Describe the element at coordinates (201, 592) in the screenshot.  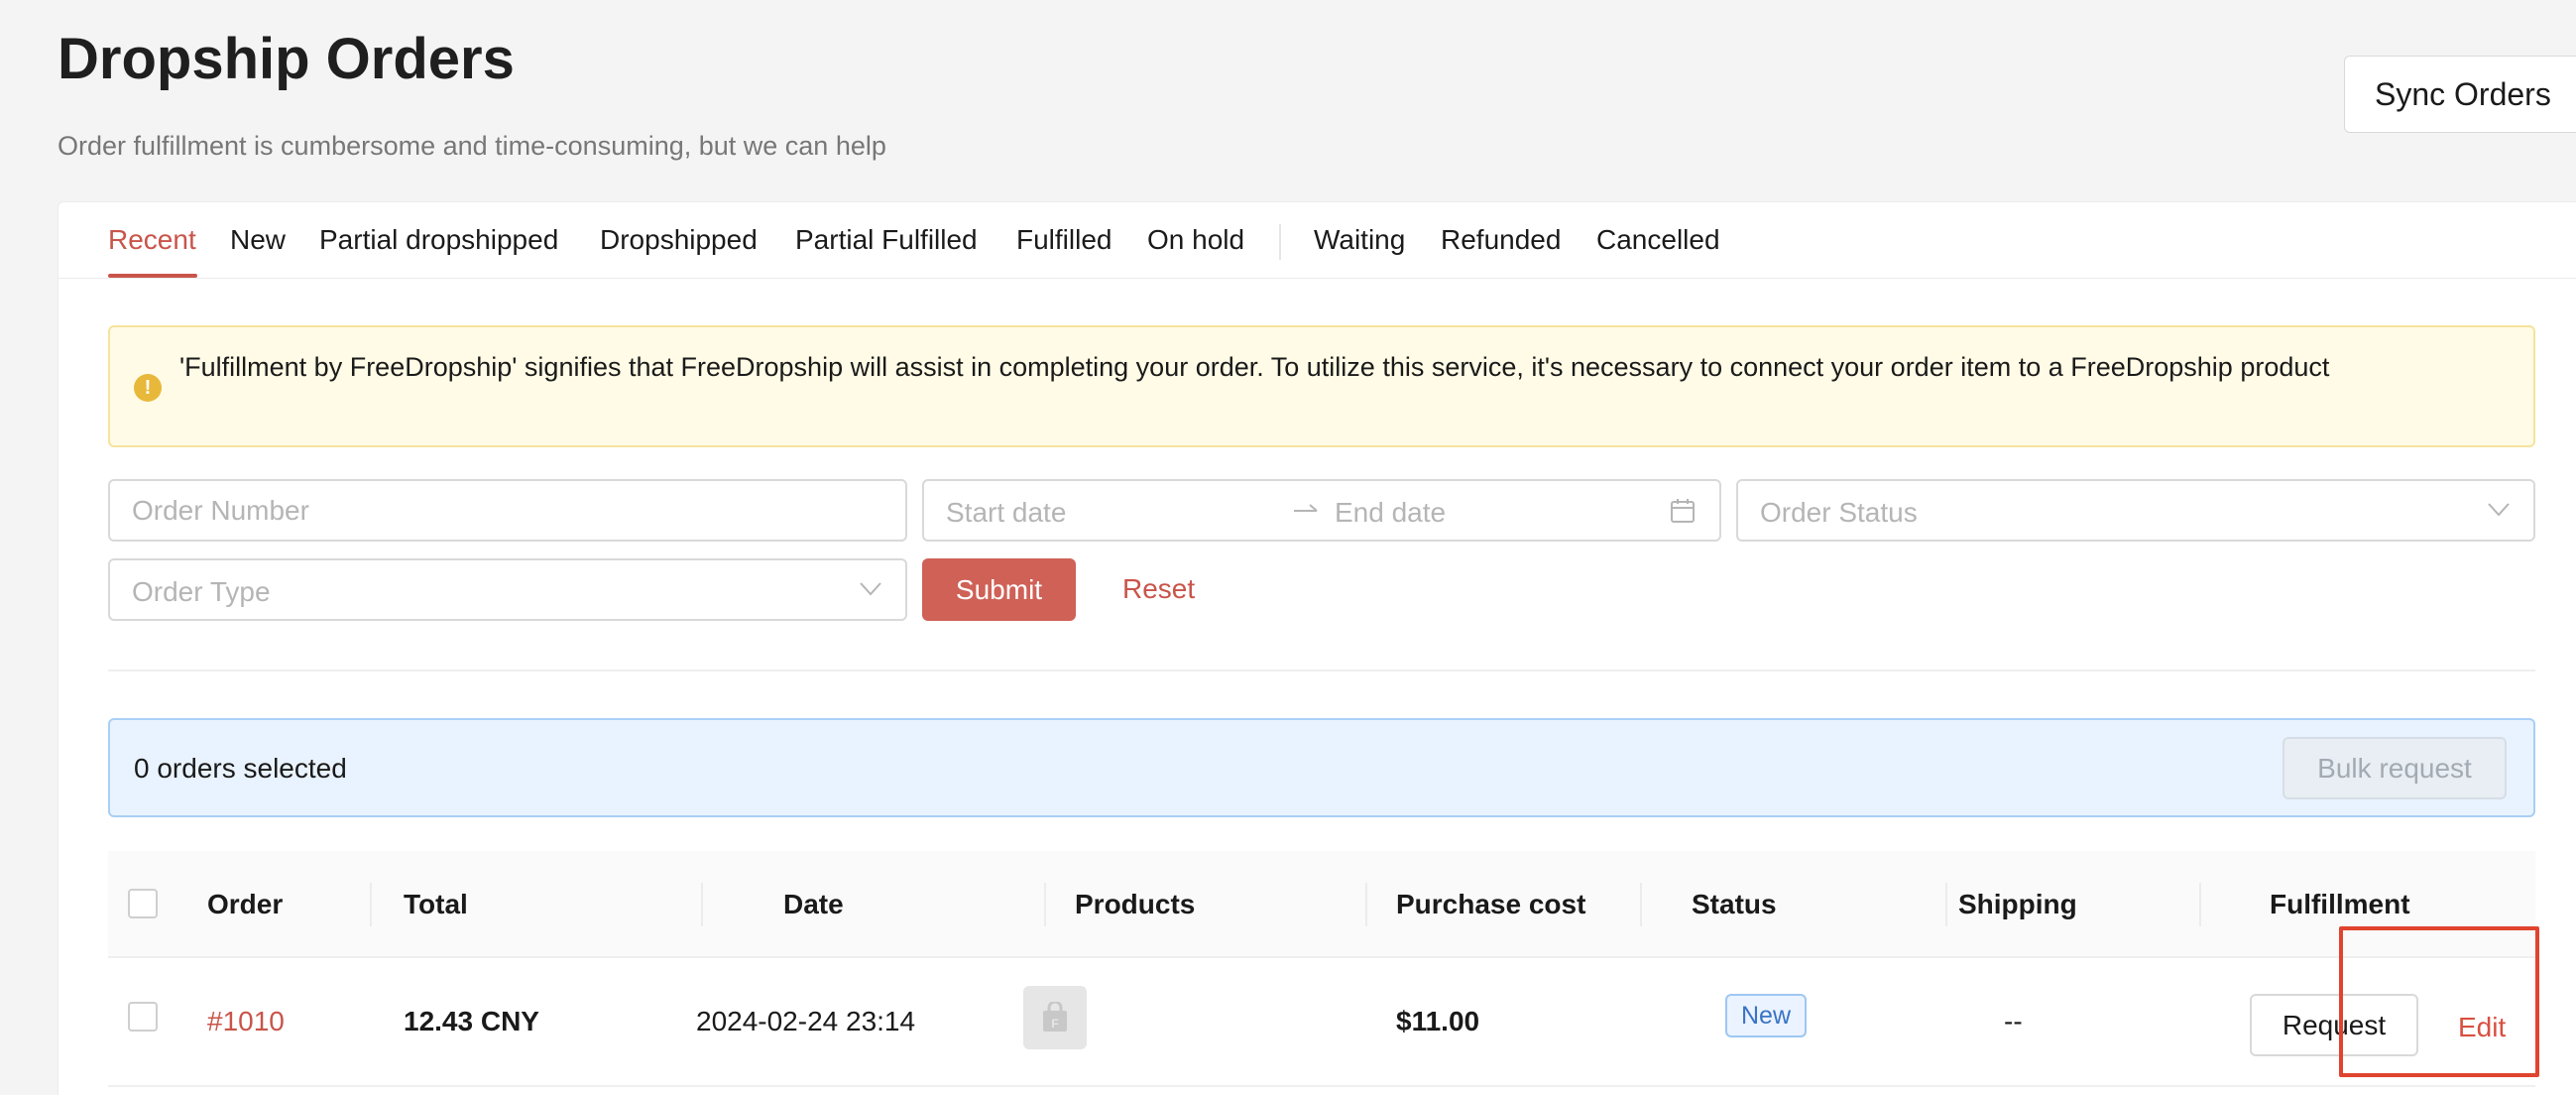
I see `order-type-placeholder: Order Type` at that location.